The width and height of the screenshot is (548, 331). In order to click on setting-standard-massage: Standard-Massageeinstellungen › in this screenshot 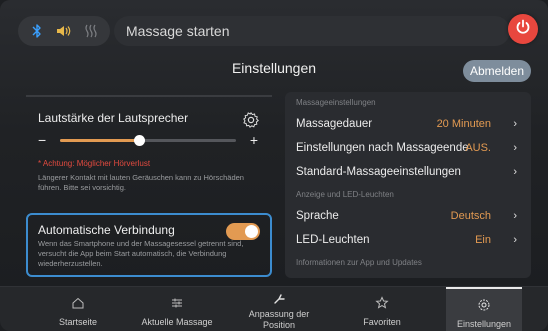, I will do `click(408, 172)`.